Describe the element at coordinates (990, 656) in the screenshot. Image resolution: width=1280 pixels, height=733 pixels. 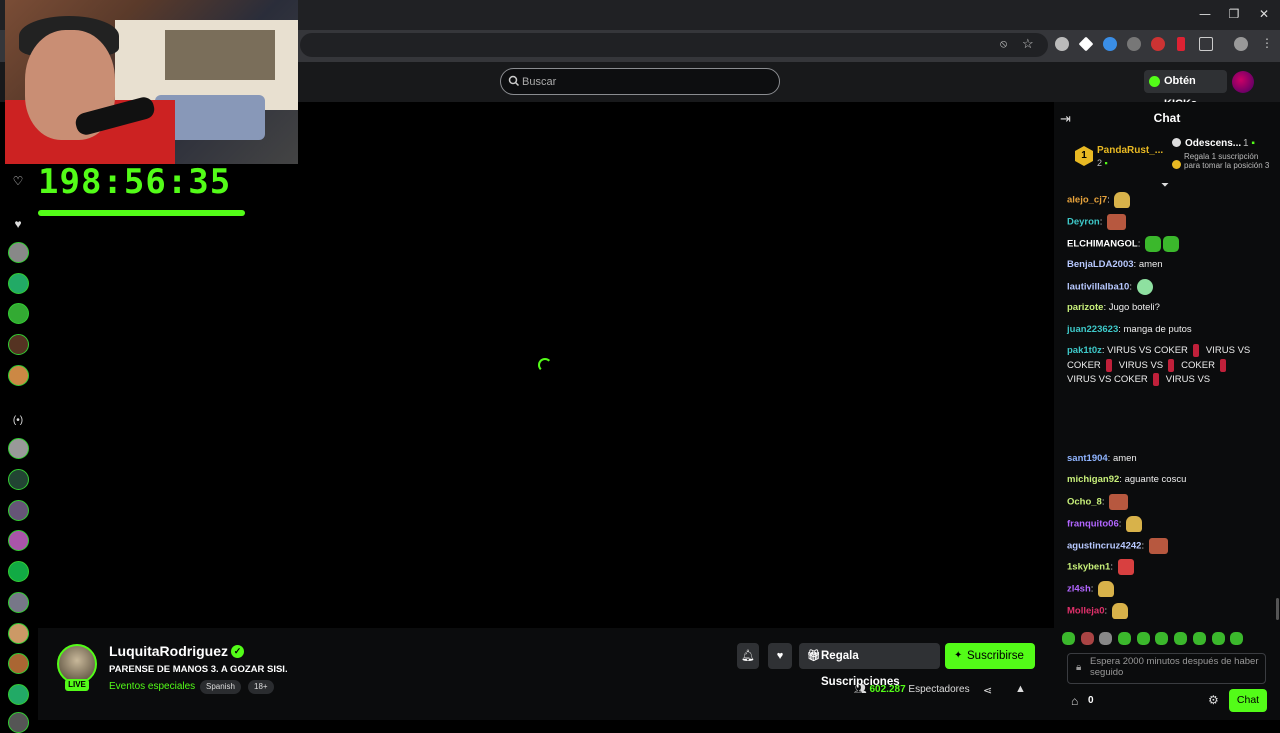
I see `subscribe-button: ✦ Suscribirse` at that location.